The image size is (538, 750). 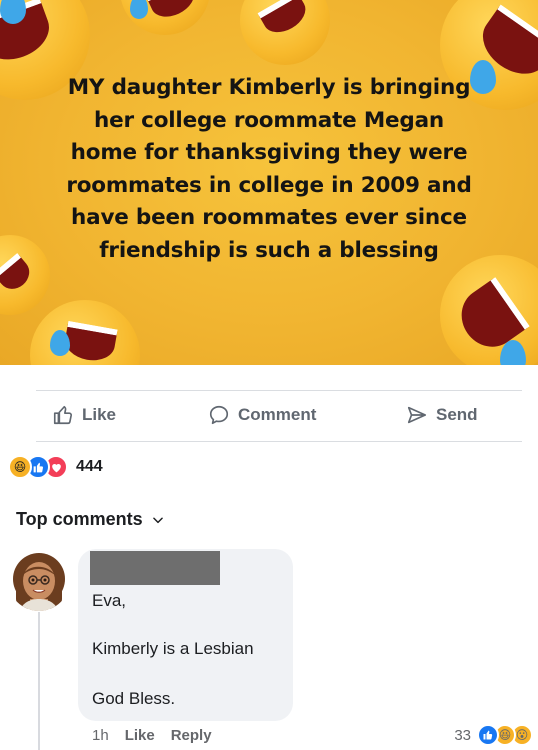 I want to click on send-button: Send, so click(x=442, y=415).